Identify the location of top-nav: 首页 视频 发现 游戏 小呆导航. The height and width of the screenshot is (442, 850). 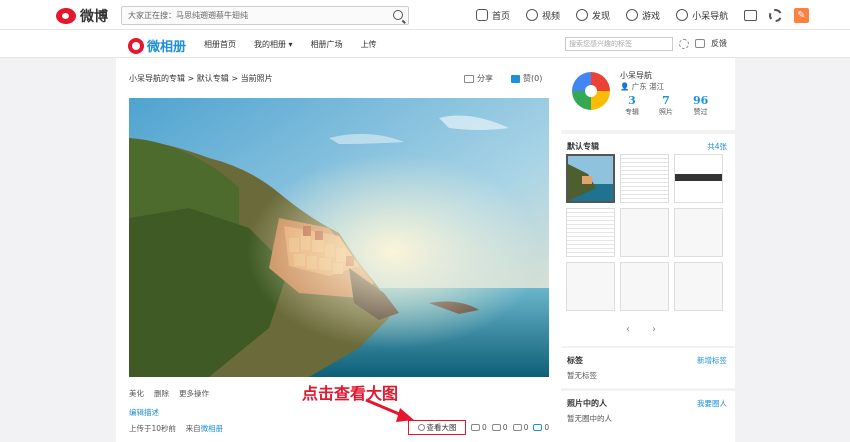
(610, 15).